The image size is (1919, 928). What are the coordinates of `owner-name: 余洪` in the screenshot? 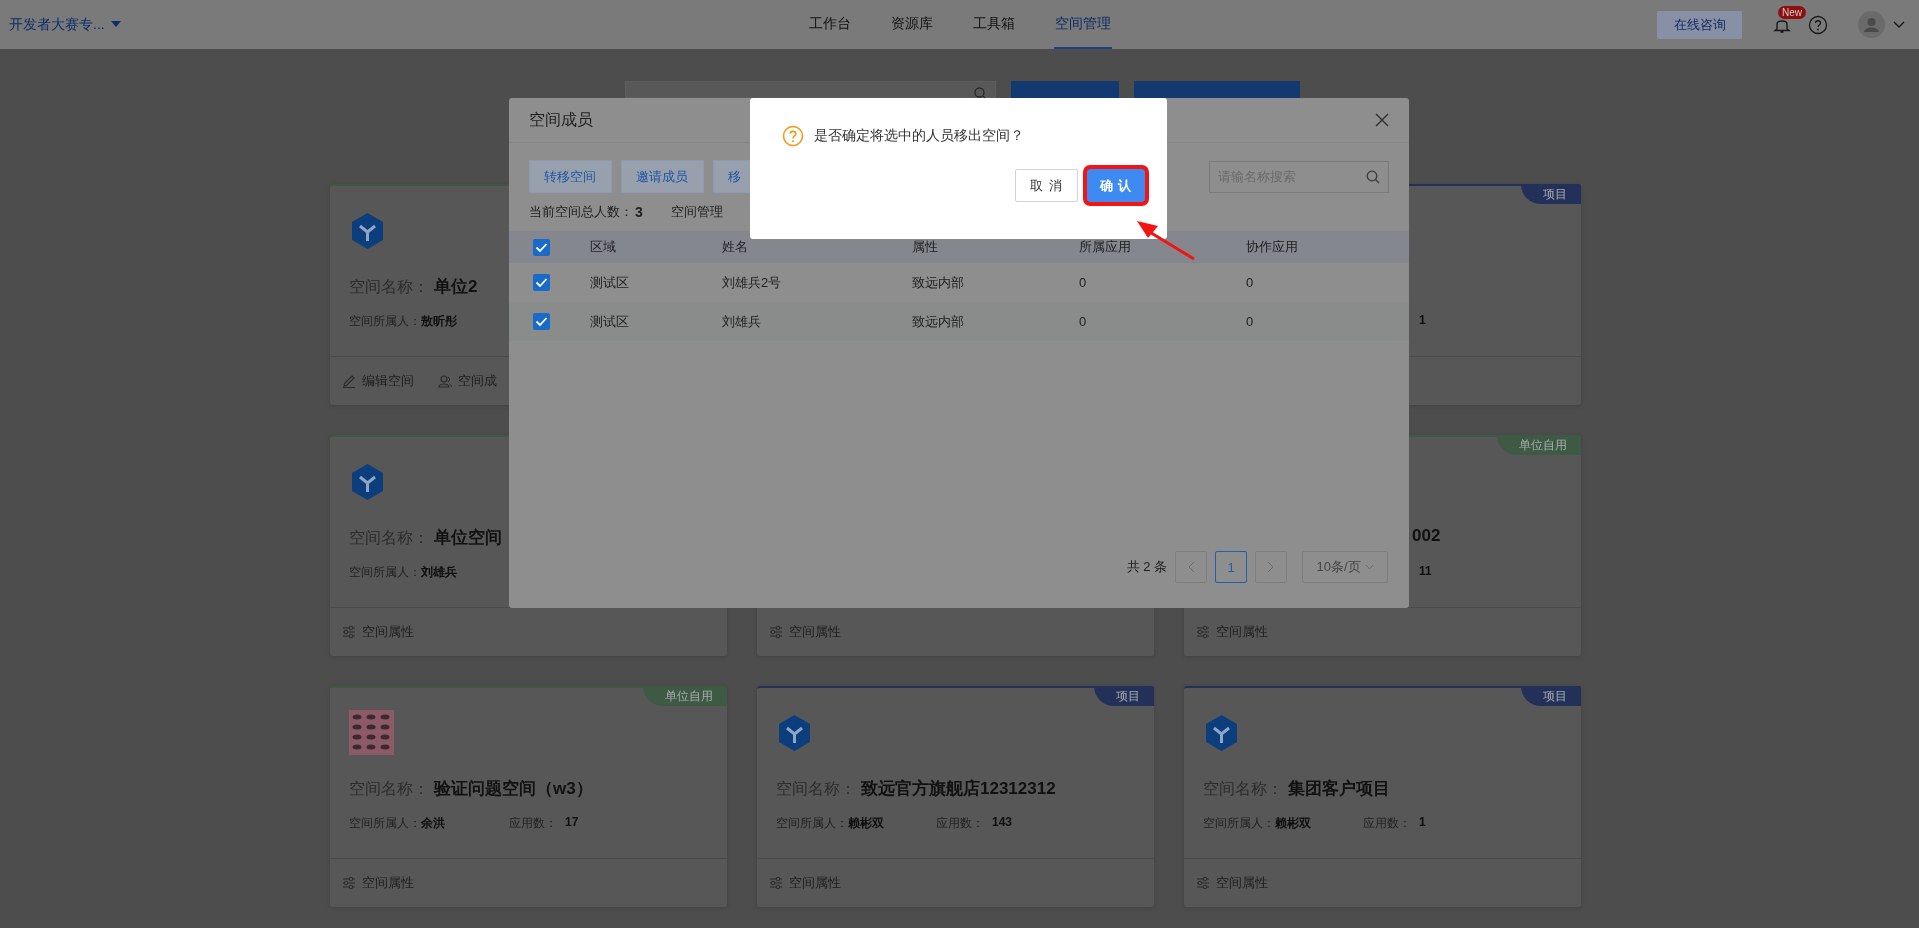 It's located at (433, 823).